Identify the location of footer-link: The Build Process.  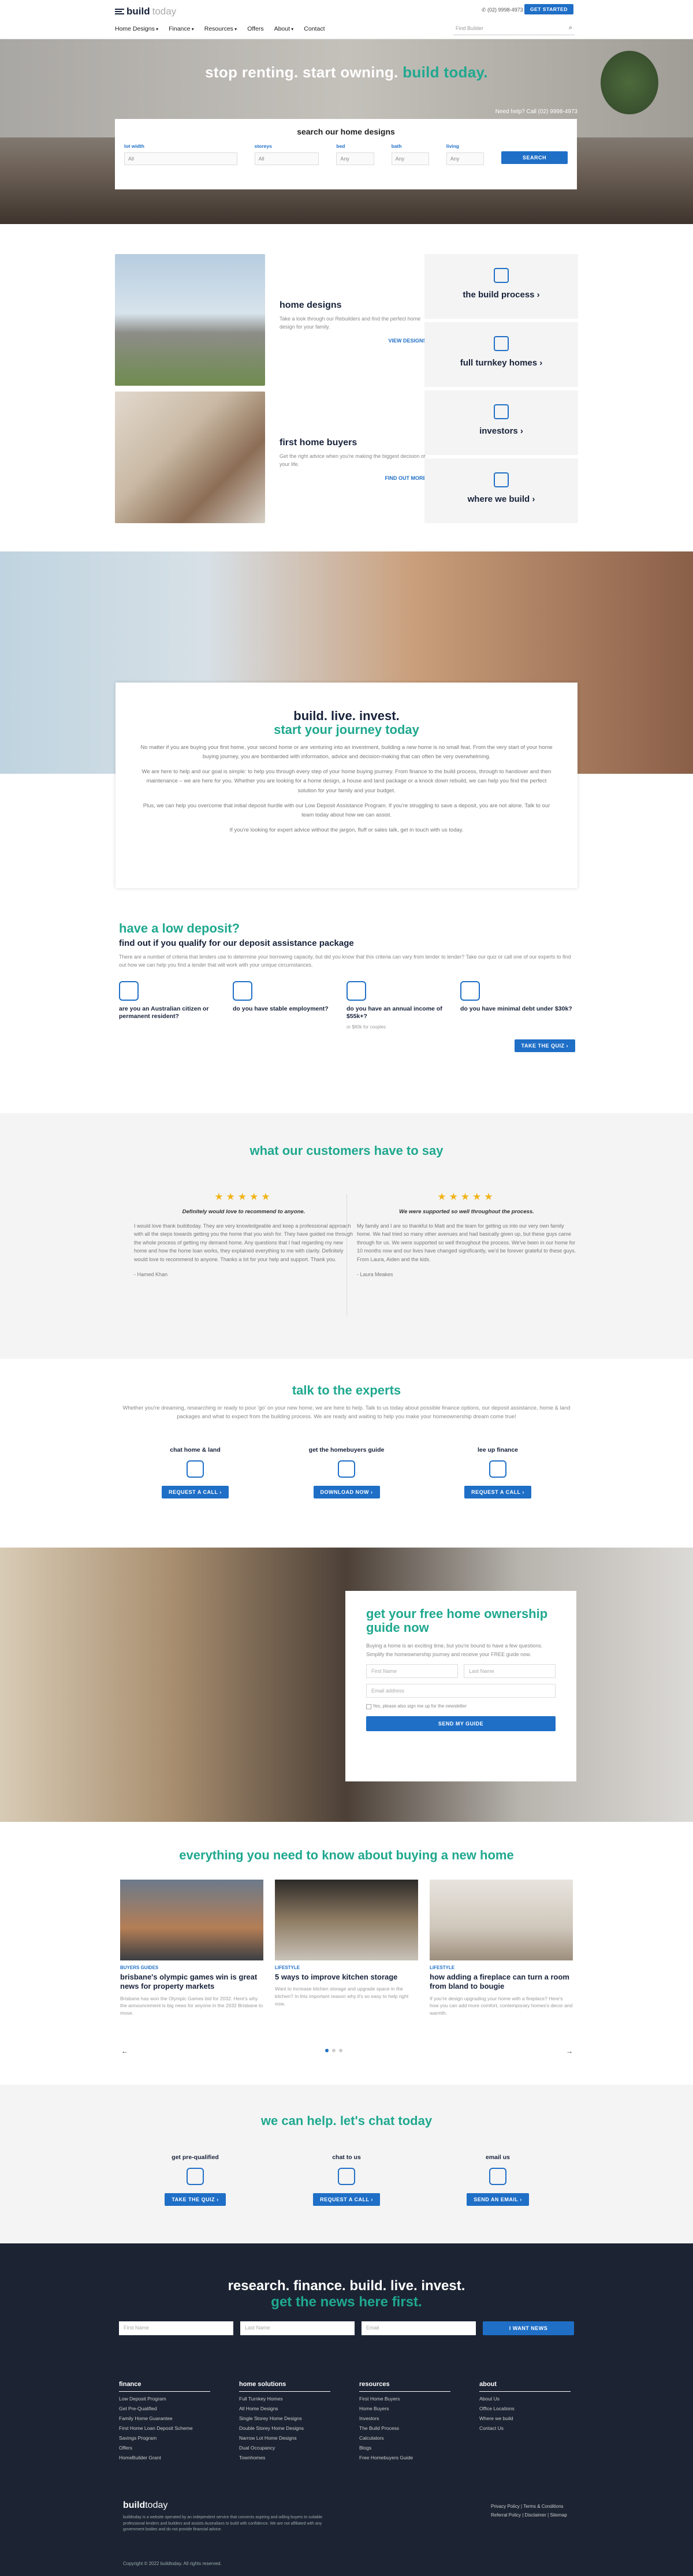
(404, 2428).